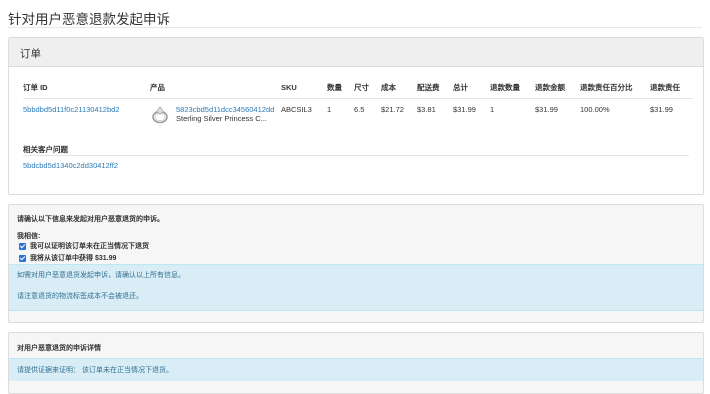  Describe the element at coordinates (89, 246) in the screenshot. I see `checkbox-label-proof: 我可以证明该订单未在正当情况下退货` at that location.